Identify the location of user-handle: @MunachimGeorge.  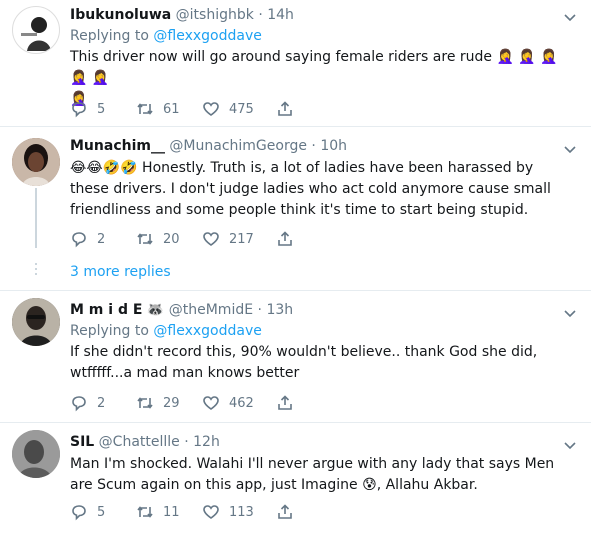
(238, 146).